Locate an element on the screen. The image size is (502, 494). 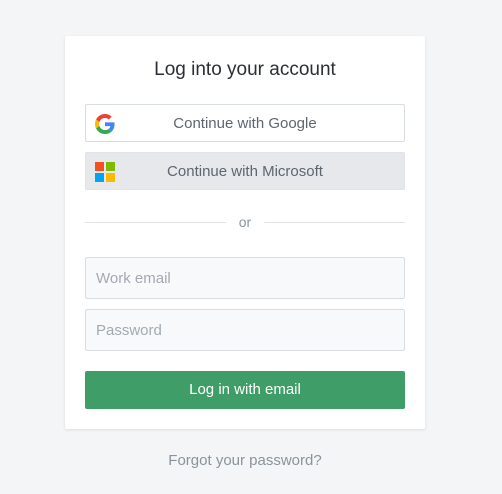
password-input is located at coordinates (245, 330).